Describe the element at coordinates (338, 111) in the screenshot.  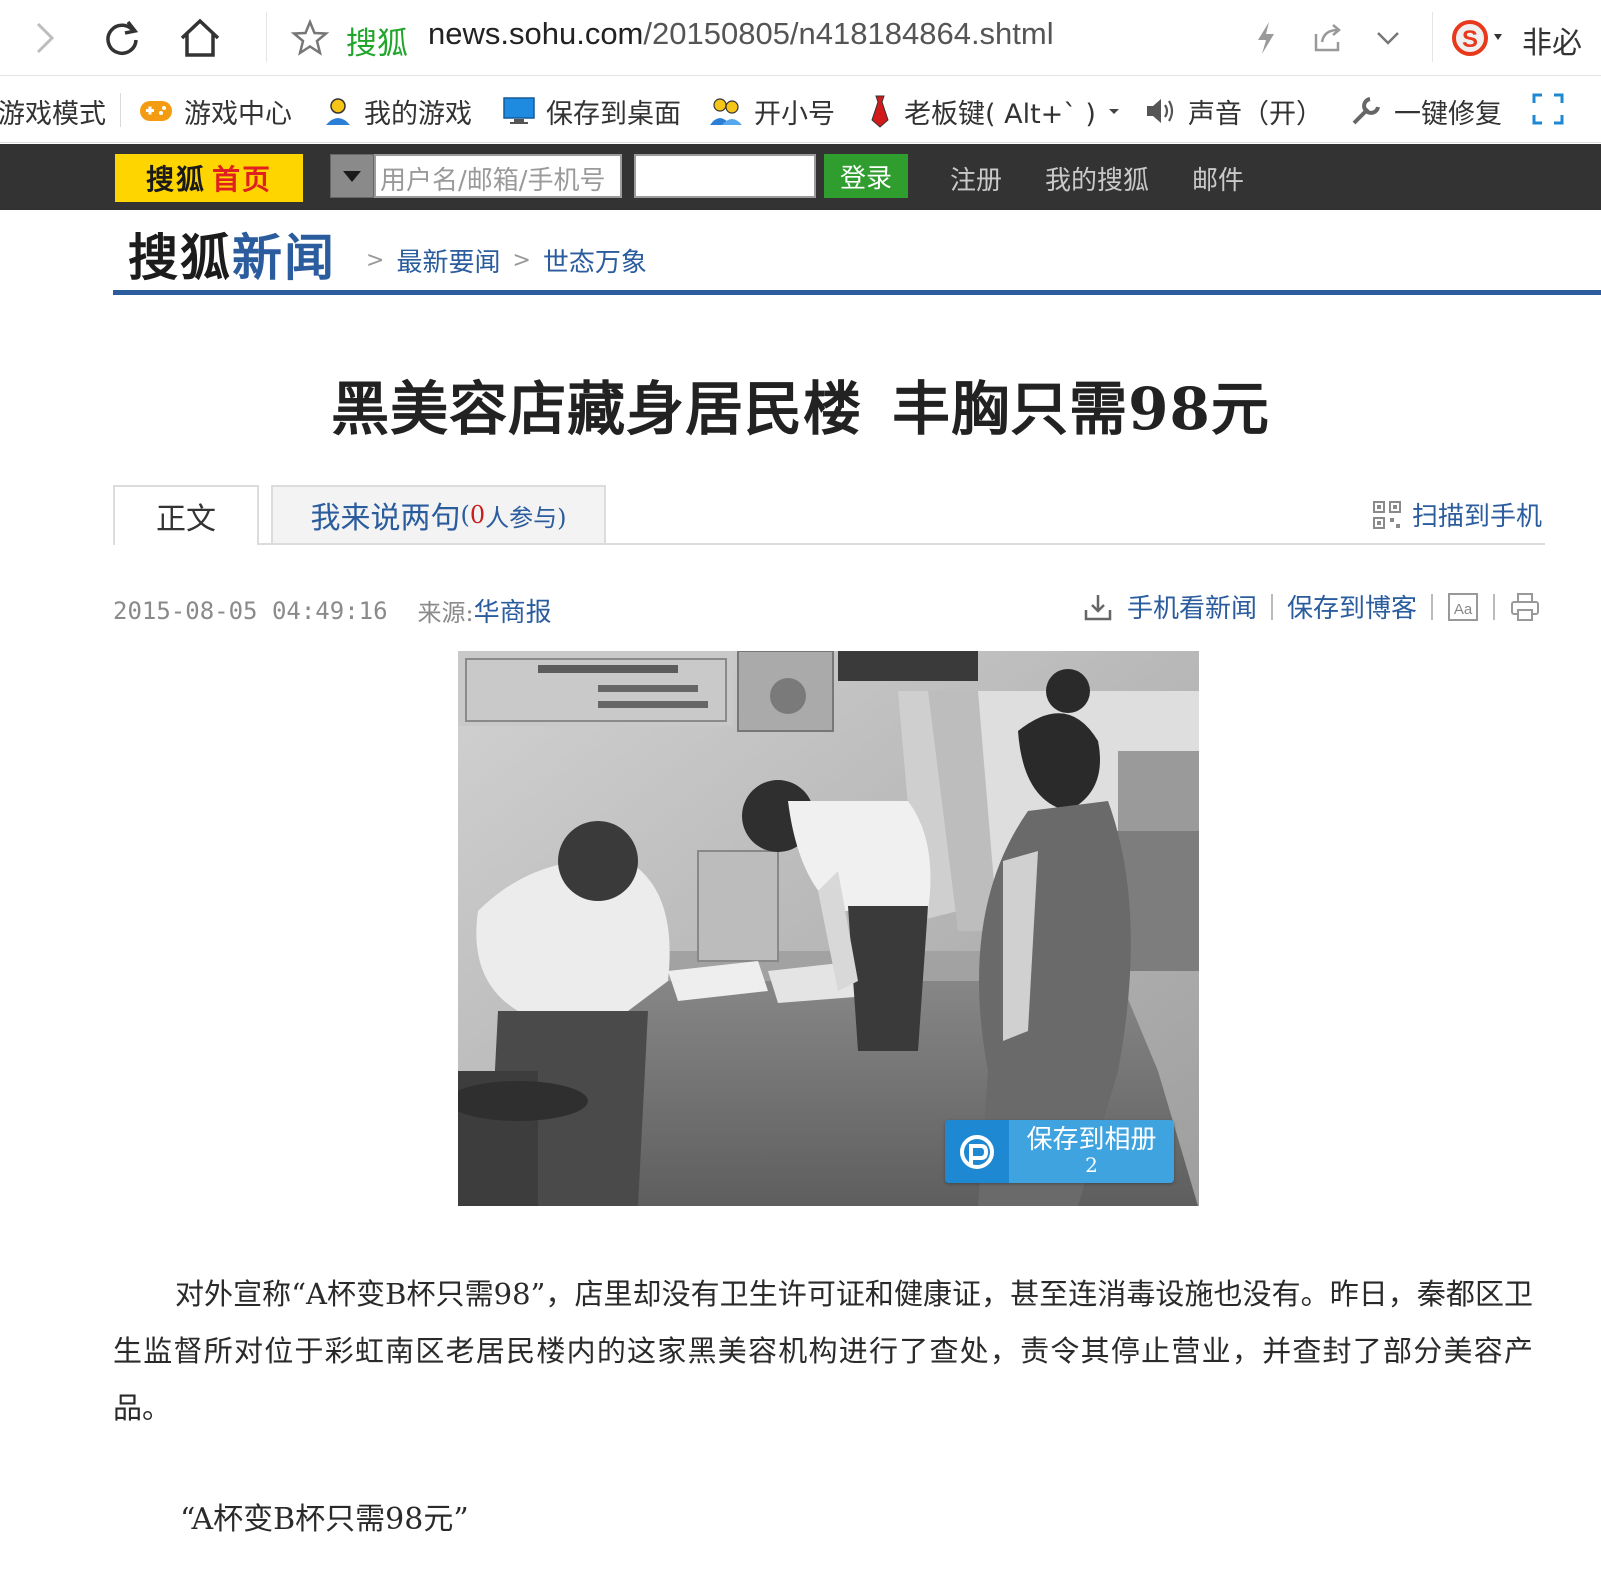
I see `user-icon` at that location.